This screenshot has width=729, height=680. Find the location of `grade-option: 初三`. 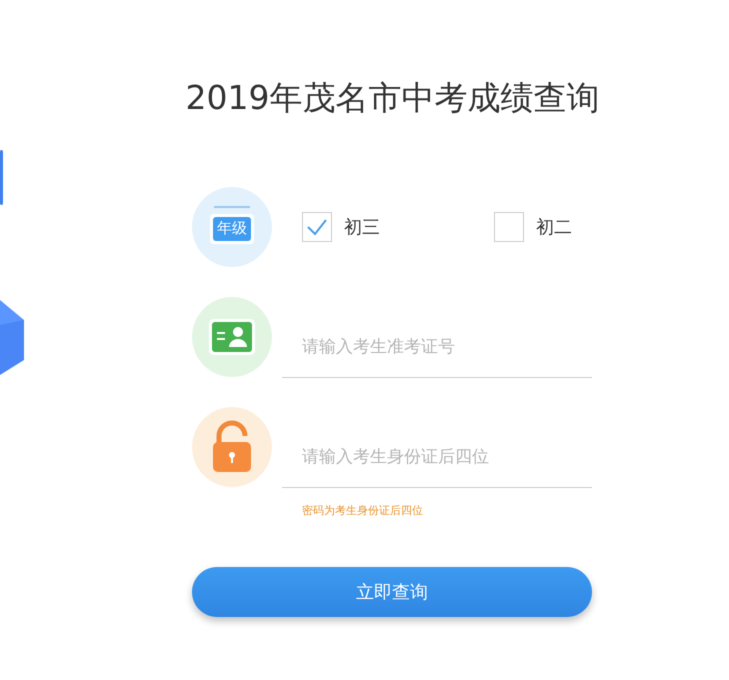

grade-option: 初三 is located at coordinates (341, 227).